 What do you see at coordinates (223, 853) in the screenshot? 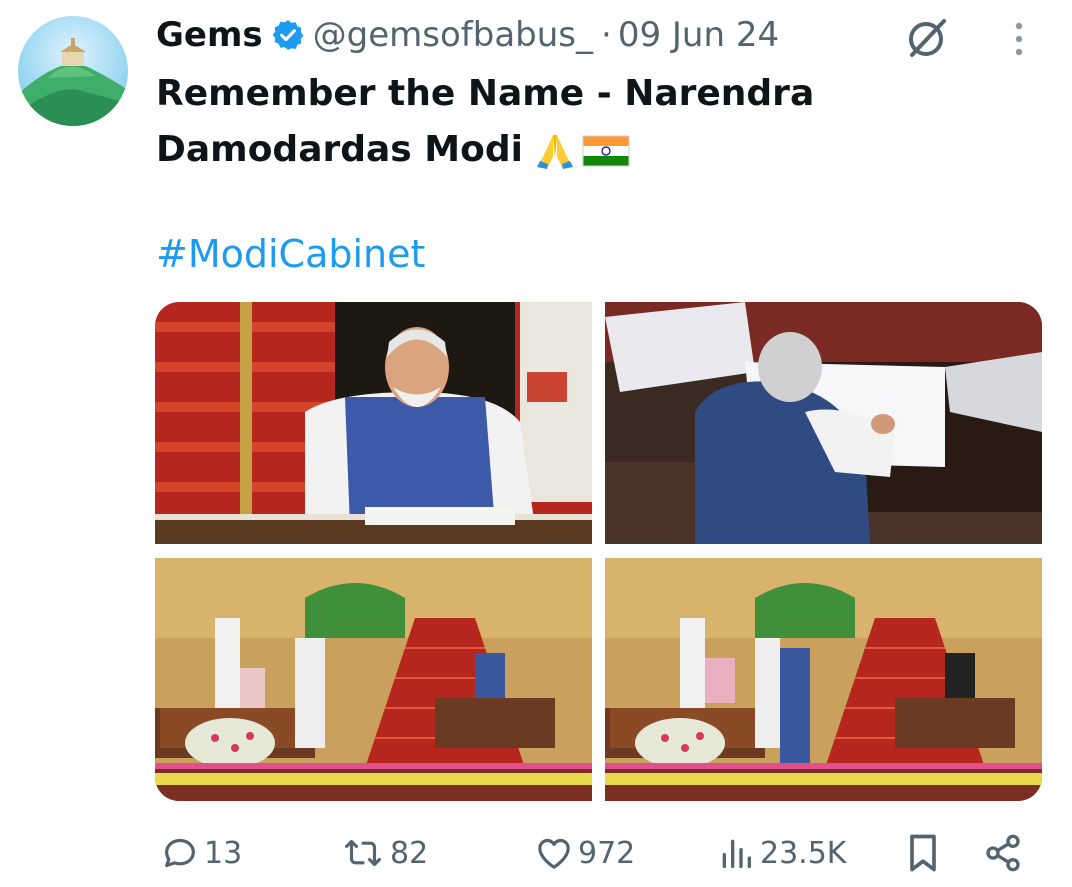
I see `reply-count: 13` at bounding box center [223, 853].